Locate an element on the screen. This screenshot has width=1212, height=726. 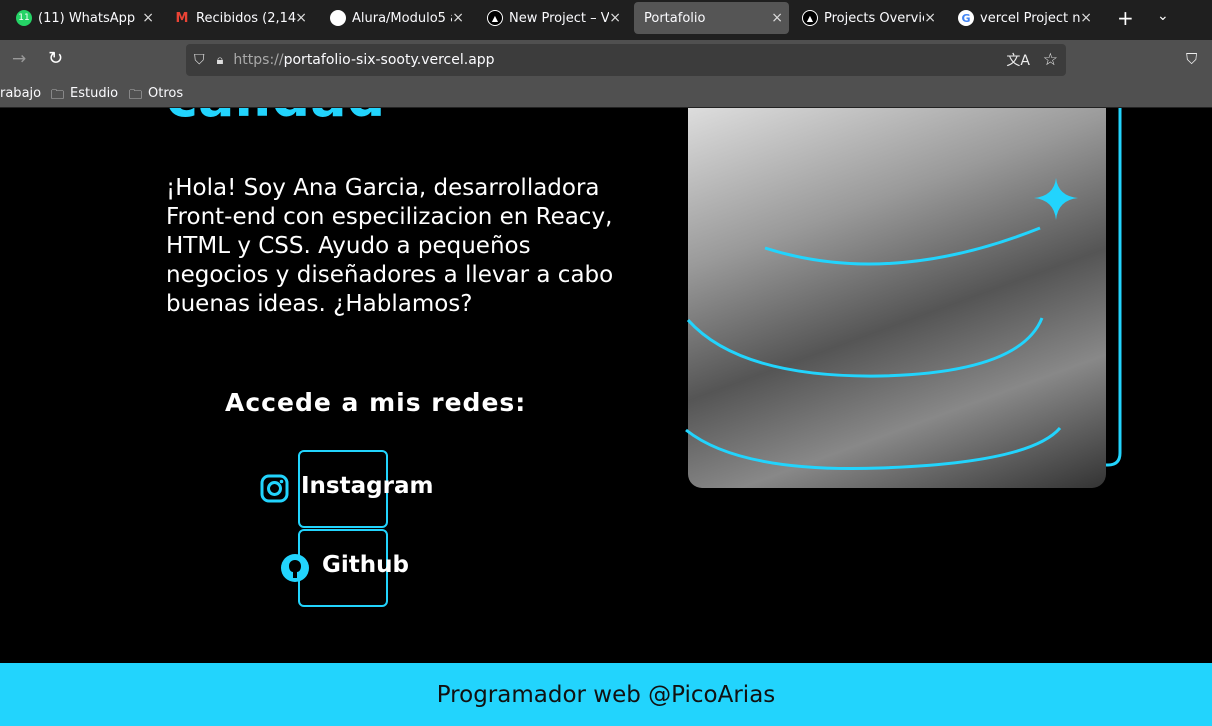
bookmarks-bar: rabajo 🗀 Estudio 🗀 Otros is located at coordinates (606, 94).